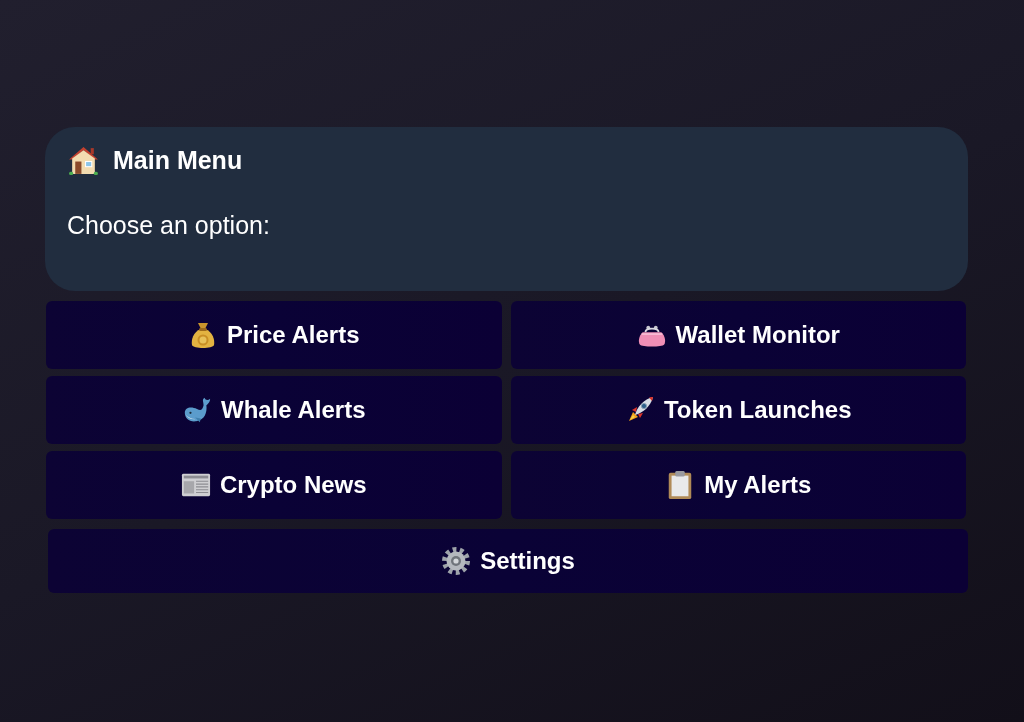  I want to click on menu-button: My Alerts, so click(738, 485).